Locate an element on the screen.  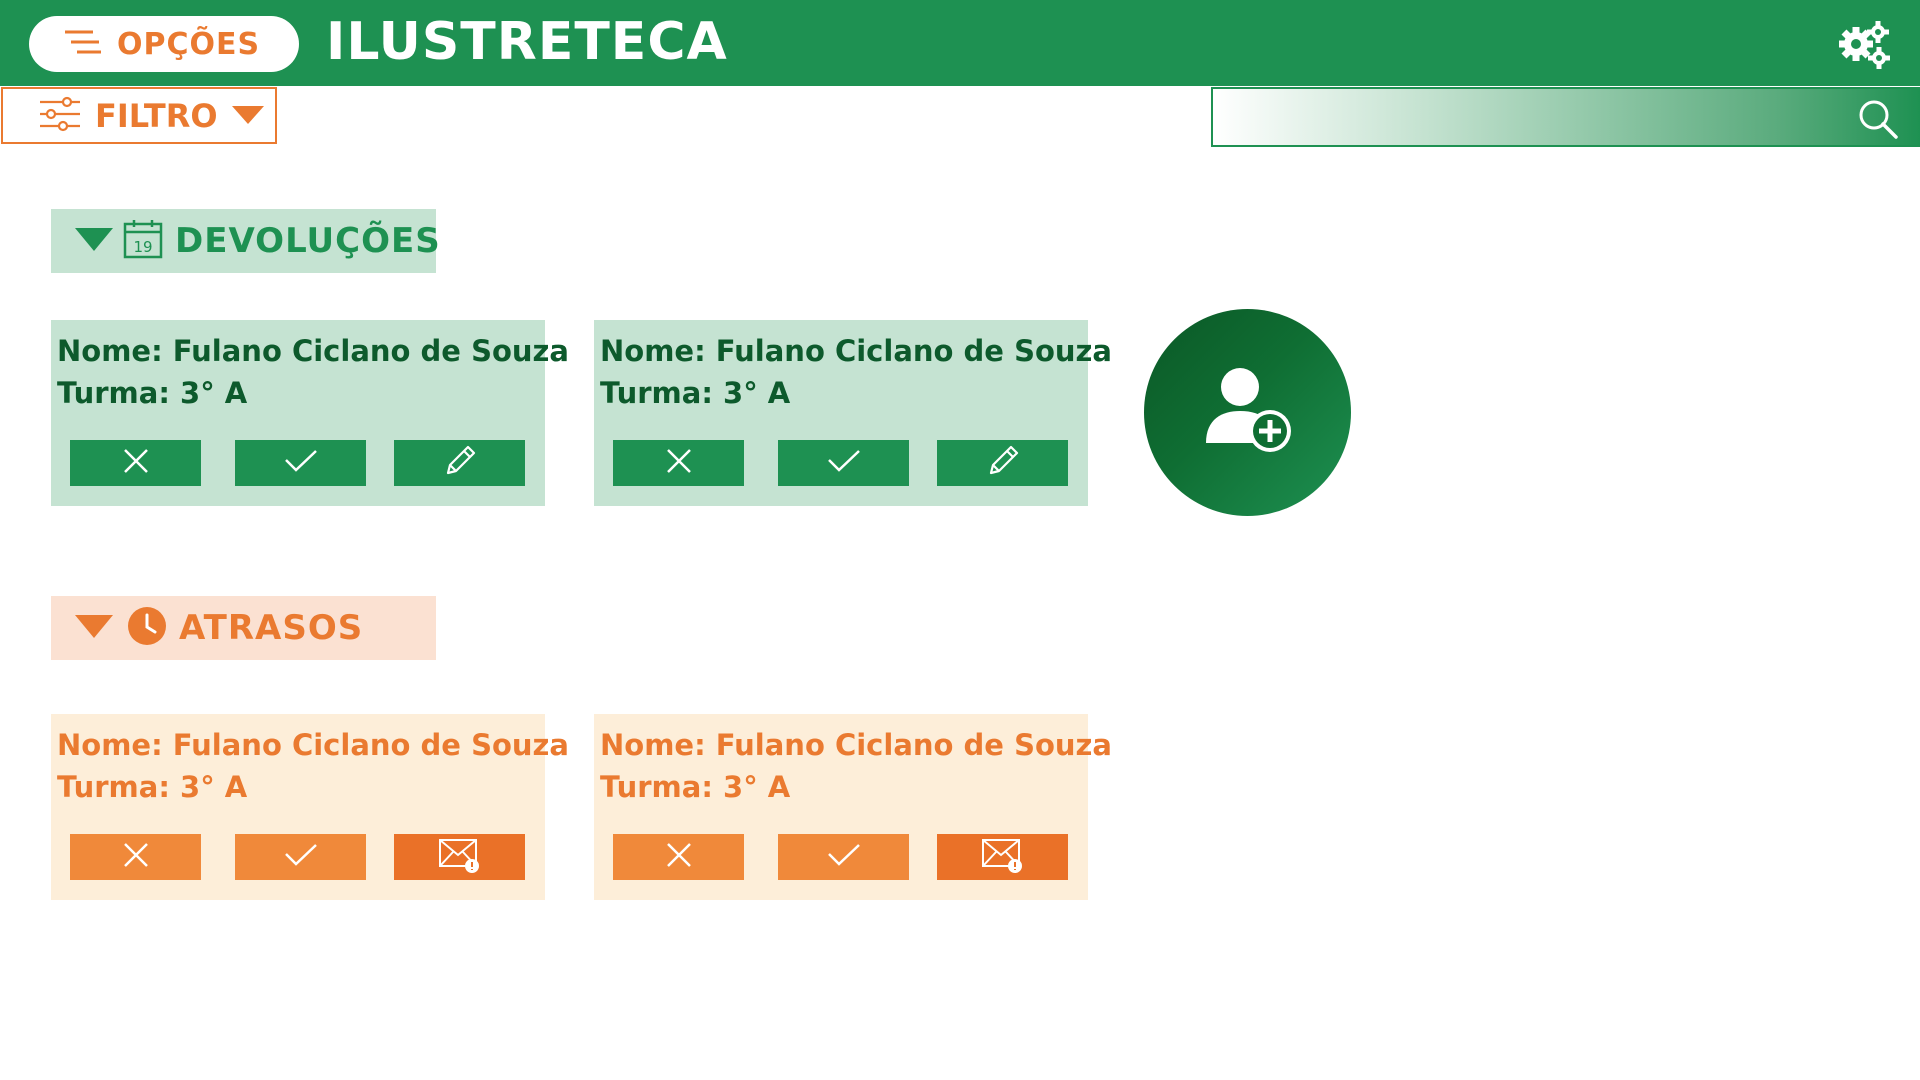
sliders-icon is located at coordinates (60, 116).